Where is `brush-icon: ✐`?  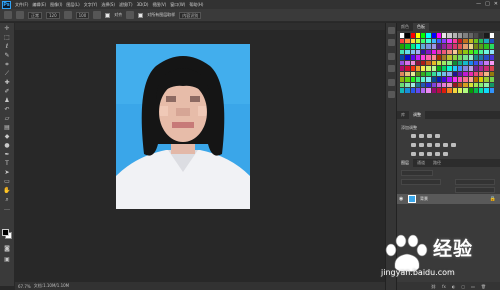 brush-icon: ✐ is located at coordinates (7, 91).